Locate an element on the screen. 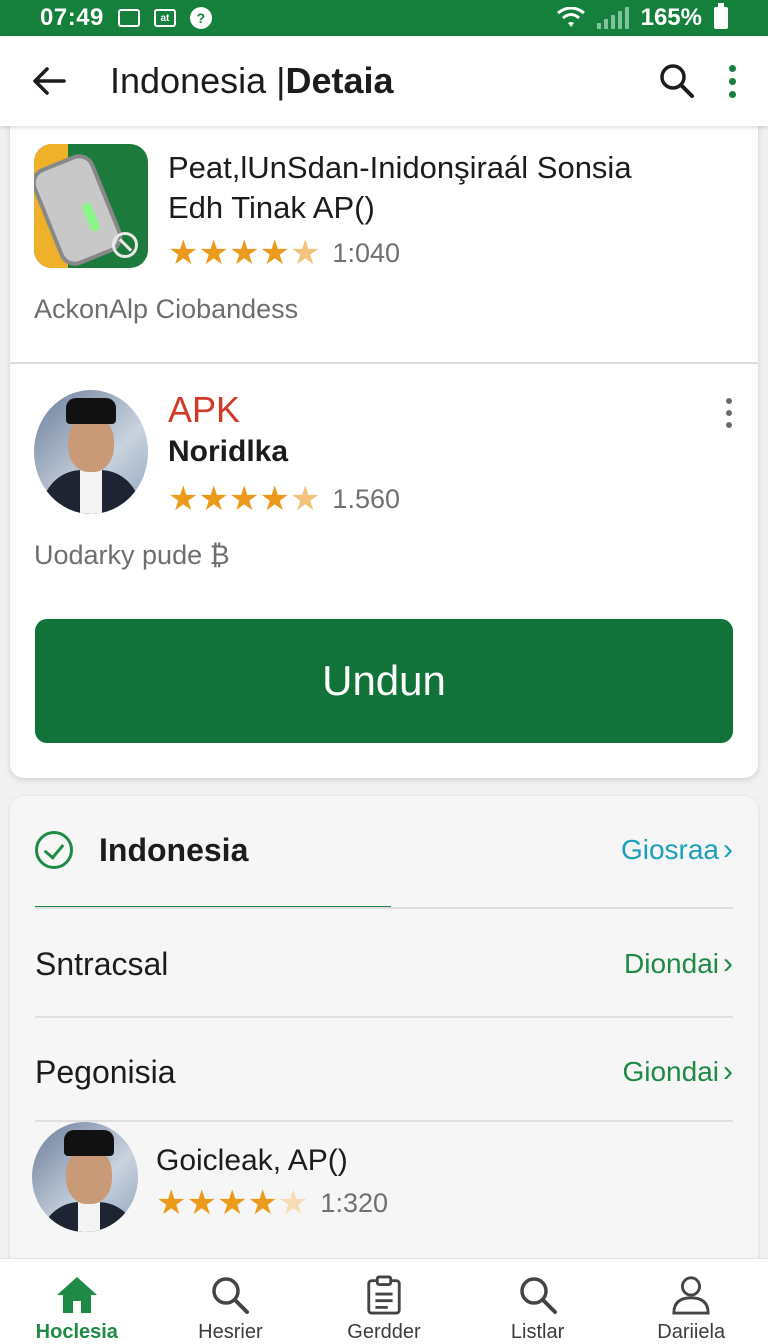 Image resolution: width=768 pixels, height=1344 pixels. app-entry-3: Goicleak, AP() ★ ★ ★ ★ ★ 1:320 is located at coordinates (210, 1177).